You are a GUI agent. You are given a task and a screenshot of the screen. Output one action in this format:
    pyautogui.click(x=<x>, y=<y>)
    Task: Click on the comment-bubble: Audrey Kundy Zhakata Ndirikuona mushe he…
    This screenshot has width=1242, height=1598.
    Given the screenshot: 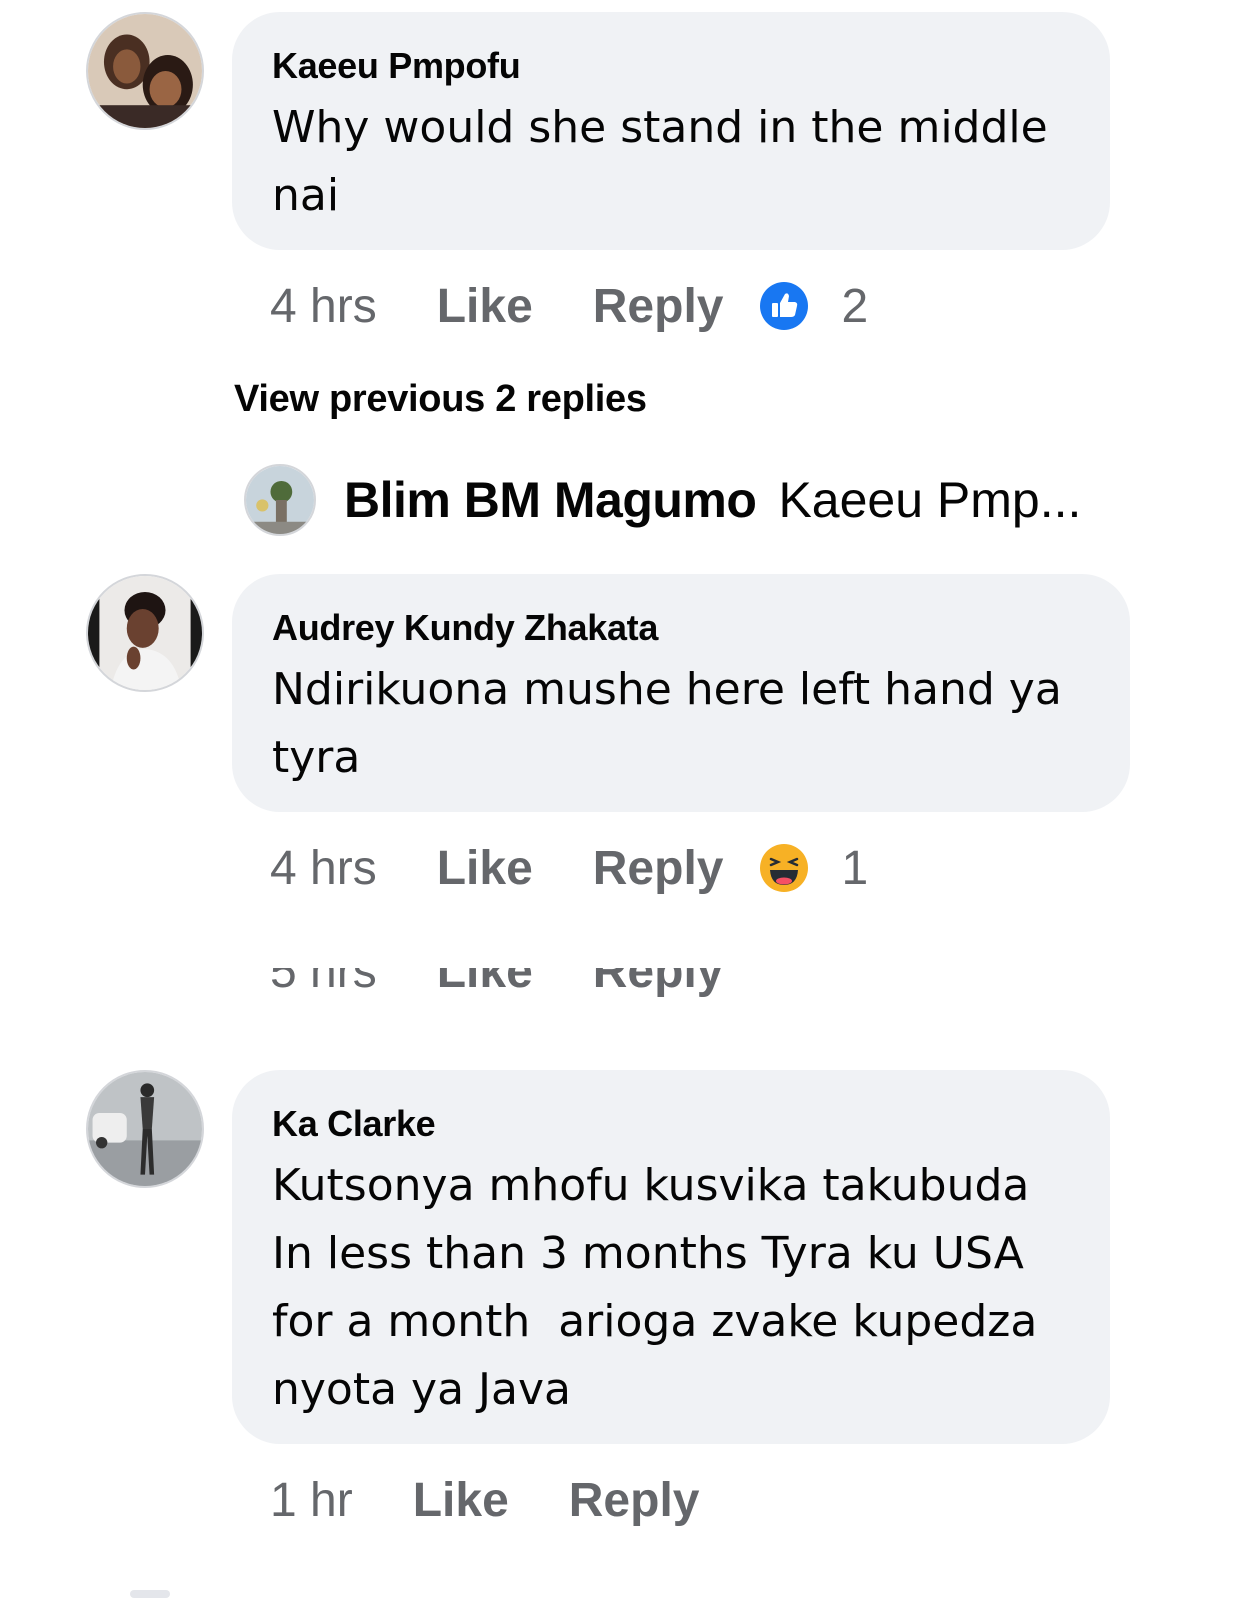 What is the action you would take?
    pyautogui.click(x=681, y=693)
    